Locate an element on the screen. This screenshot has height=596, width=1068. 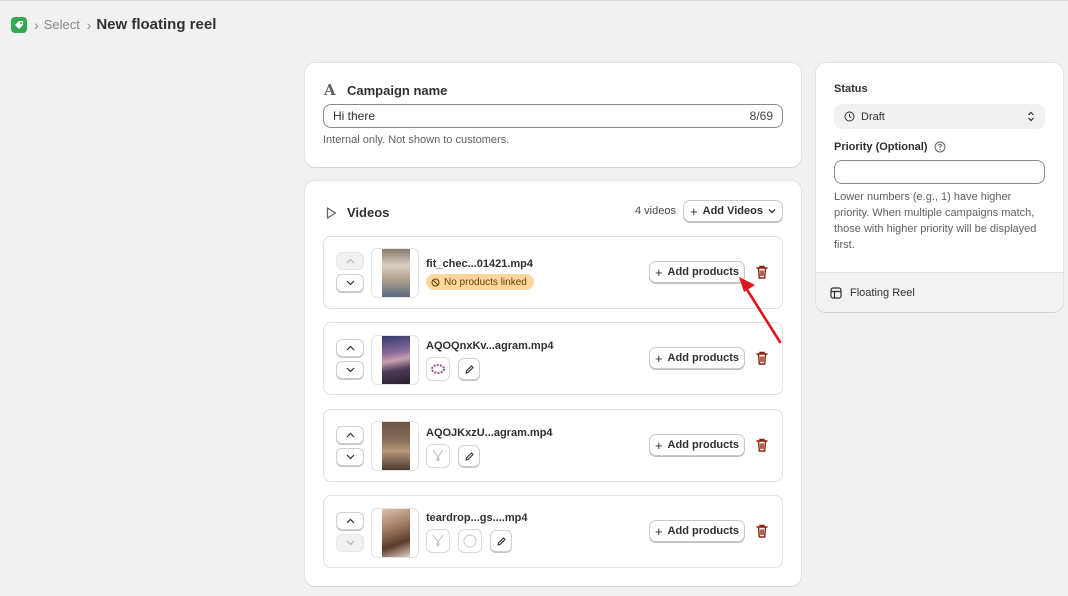
videos-heading: Videos is located at coordinates (357, 212).